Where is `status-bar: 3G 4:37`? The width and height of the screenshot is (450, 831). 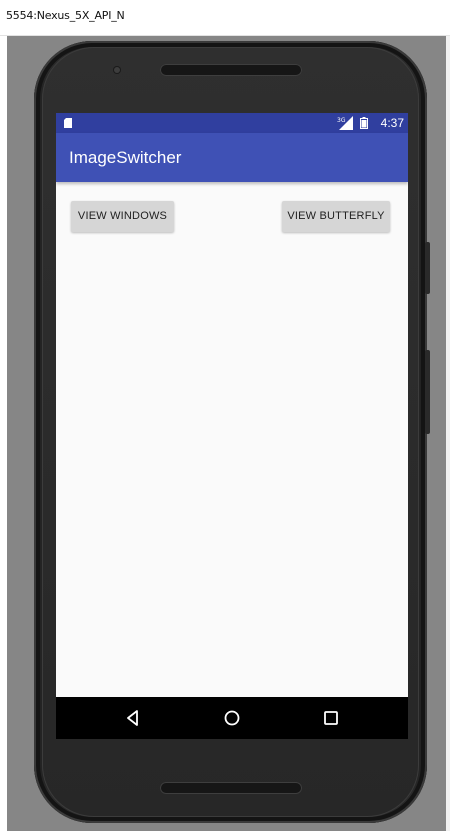 status-bar: 3G 4:37 is located at coordinates (232, 123).